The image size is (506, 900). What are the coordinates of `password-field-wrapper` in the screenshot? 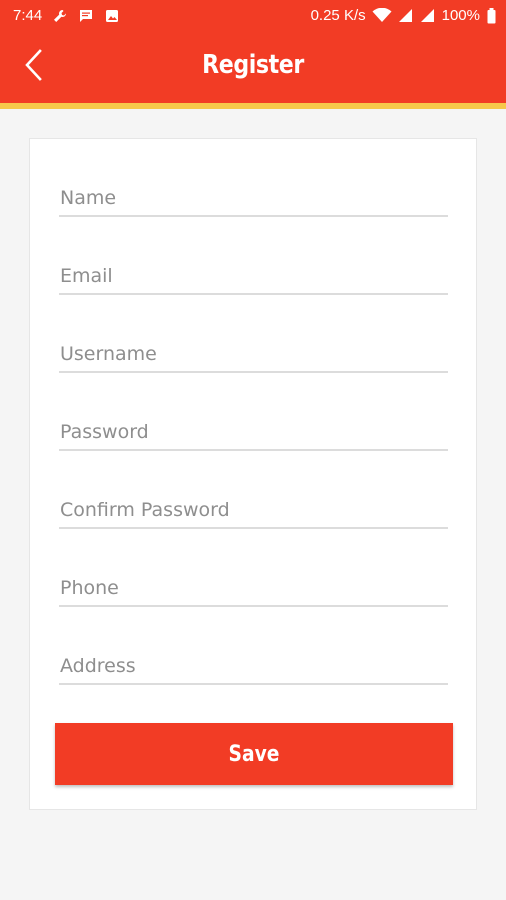 It's located at (253, 431).